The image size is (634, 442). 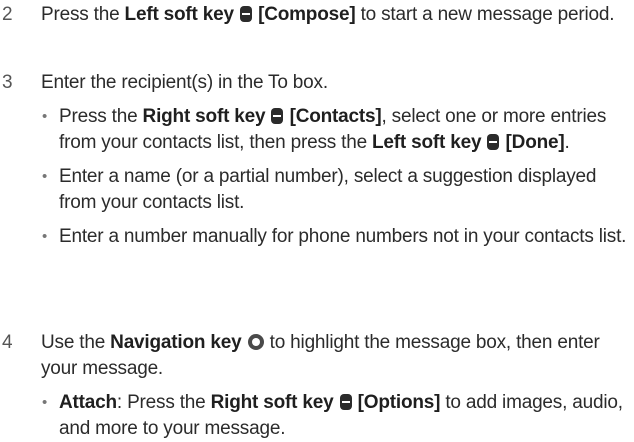 What do you see at coordinates (76, 342) in the screenshot?
I see `text-run: Use the` at bounding box center [76, 342].